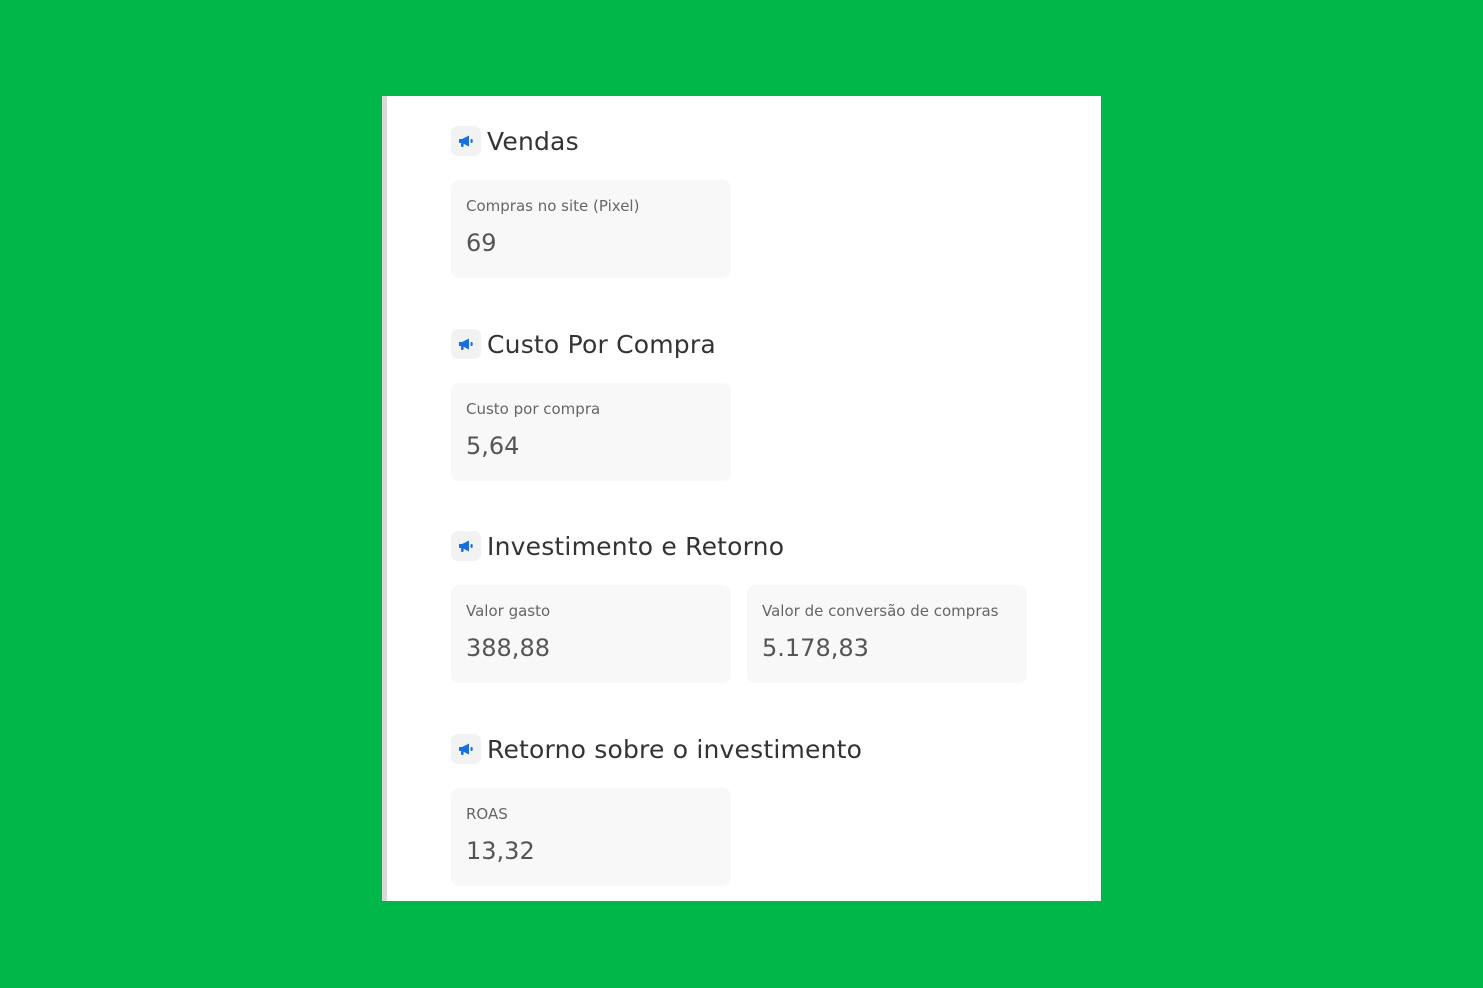 This screenshot has height=988, width=1483. I want to click on card-row: Compras no site (Pixel) 69, so click(591, 229).